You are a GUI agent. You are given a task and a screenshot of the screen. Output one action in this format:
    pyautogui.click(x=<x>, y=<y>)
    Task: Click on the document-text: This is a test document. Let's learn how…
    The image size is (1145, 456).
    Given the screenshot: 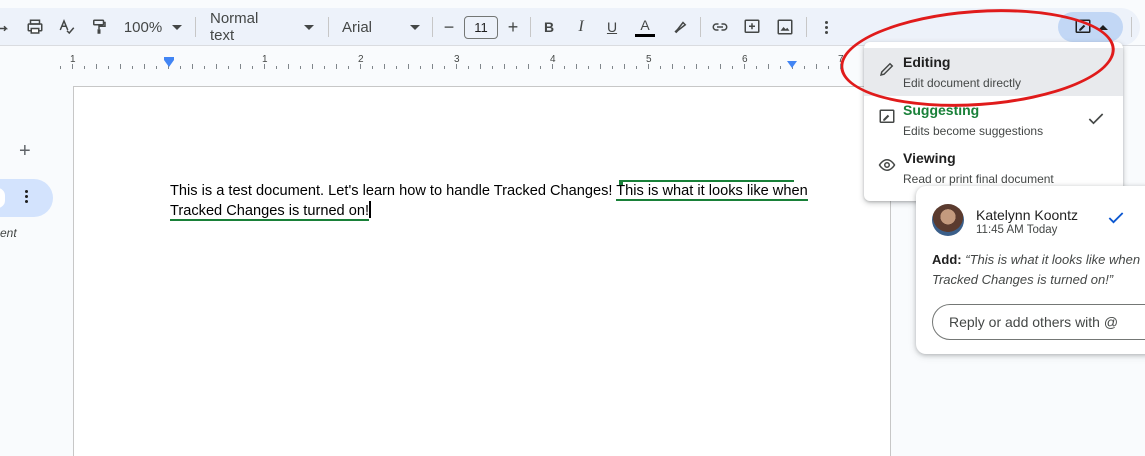 What is the action you would take?
    pyautogui.click(x=393, y=191)
    